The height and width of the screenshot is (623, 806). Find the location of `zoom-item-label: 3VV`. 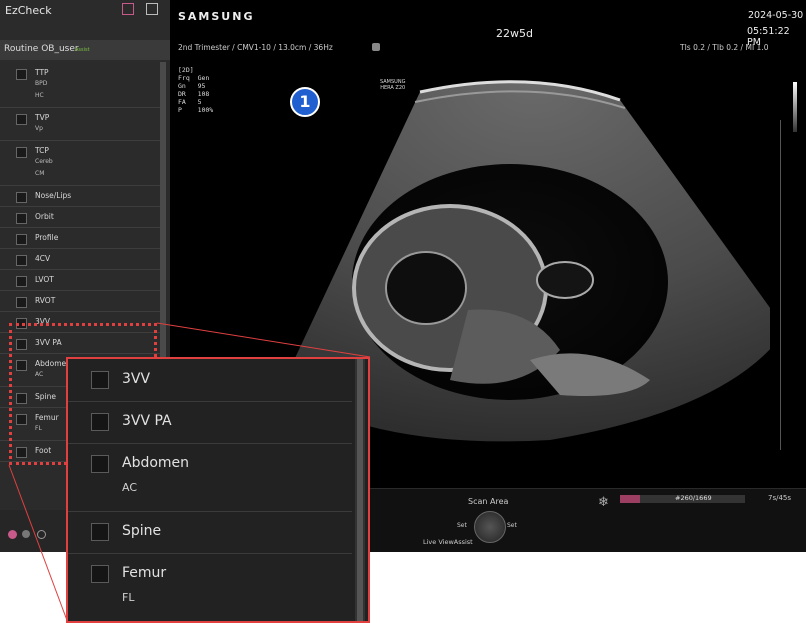

zoom-item-label: 3VV is located at coordinates (136, 379).